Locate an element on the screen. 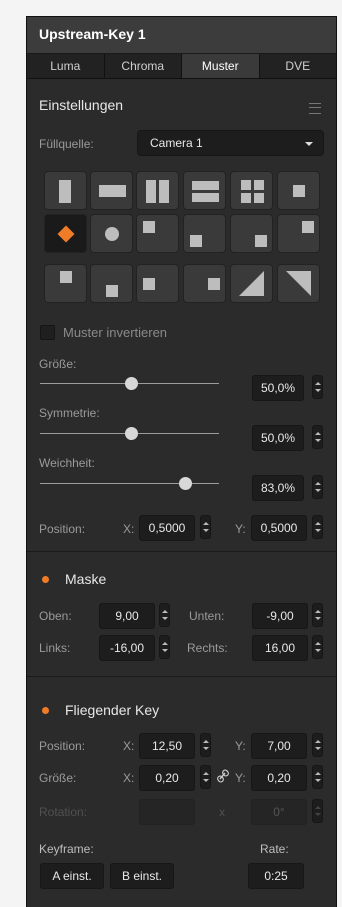 The height and width of the screenshot is (907, 342). flying-position-y-label: Y: is located at coordinates (240, 746).